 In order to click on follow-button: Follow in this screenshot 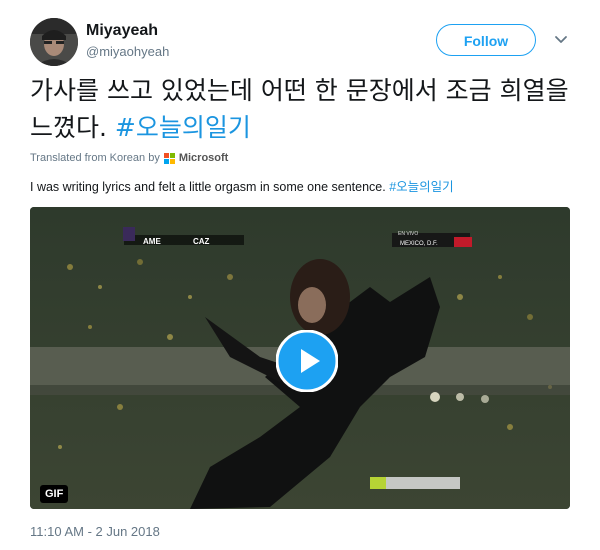, I will do `click(486, 40)`.